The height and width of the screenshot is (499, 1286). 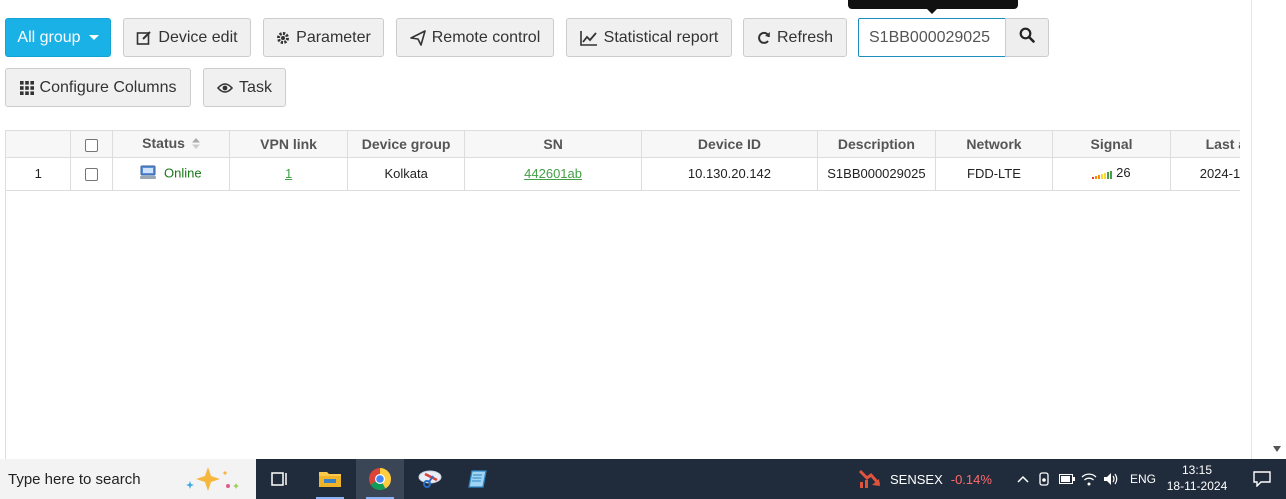 I want to click on send-icon, so click(x=417, y=37).